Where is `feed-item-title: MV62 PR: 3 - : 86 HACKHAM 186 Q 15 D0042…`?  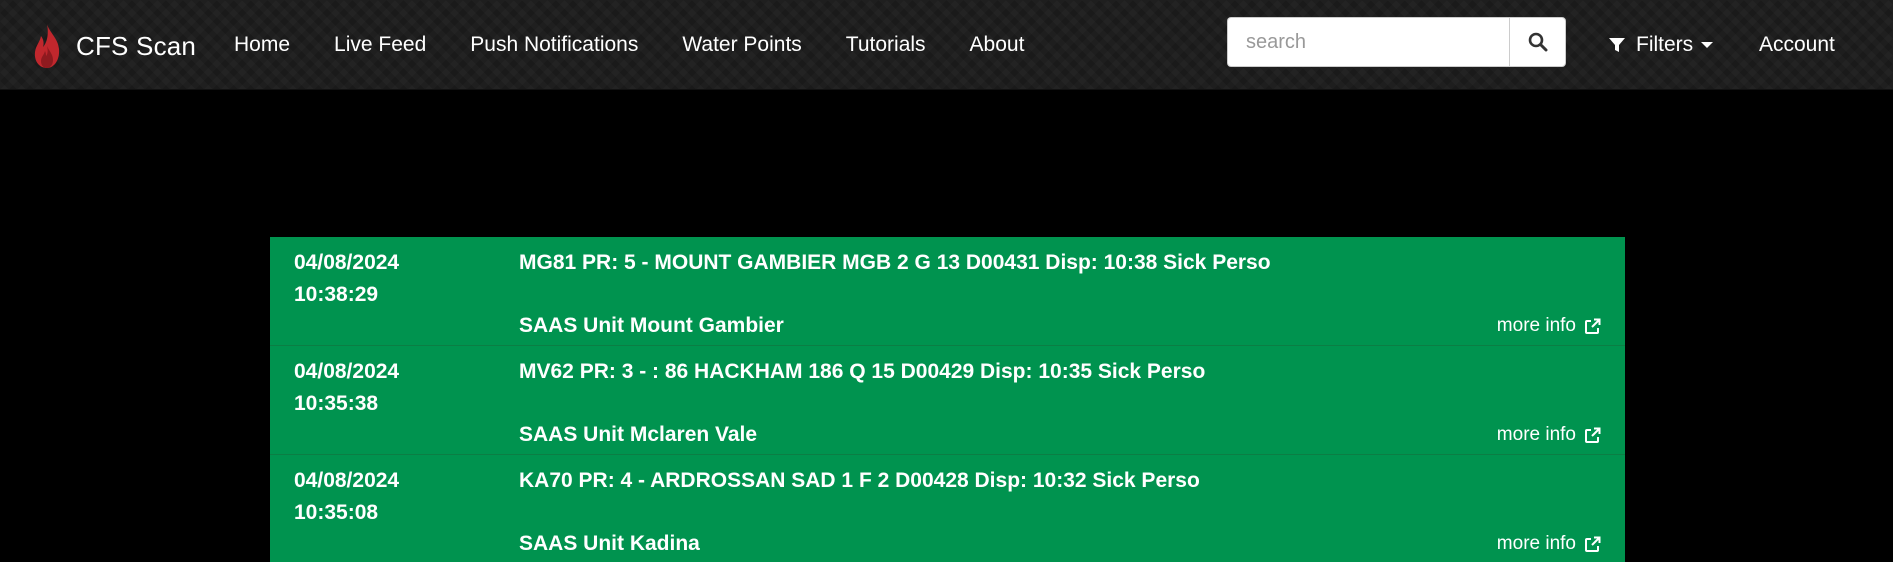
feed-item-title: MV62 PR: 3 - : 86 HACKHAM 186 Q 15 D0042… is located at coordinates (862, 371).